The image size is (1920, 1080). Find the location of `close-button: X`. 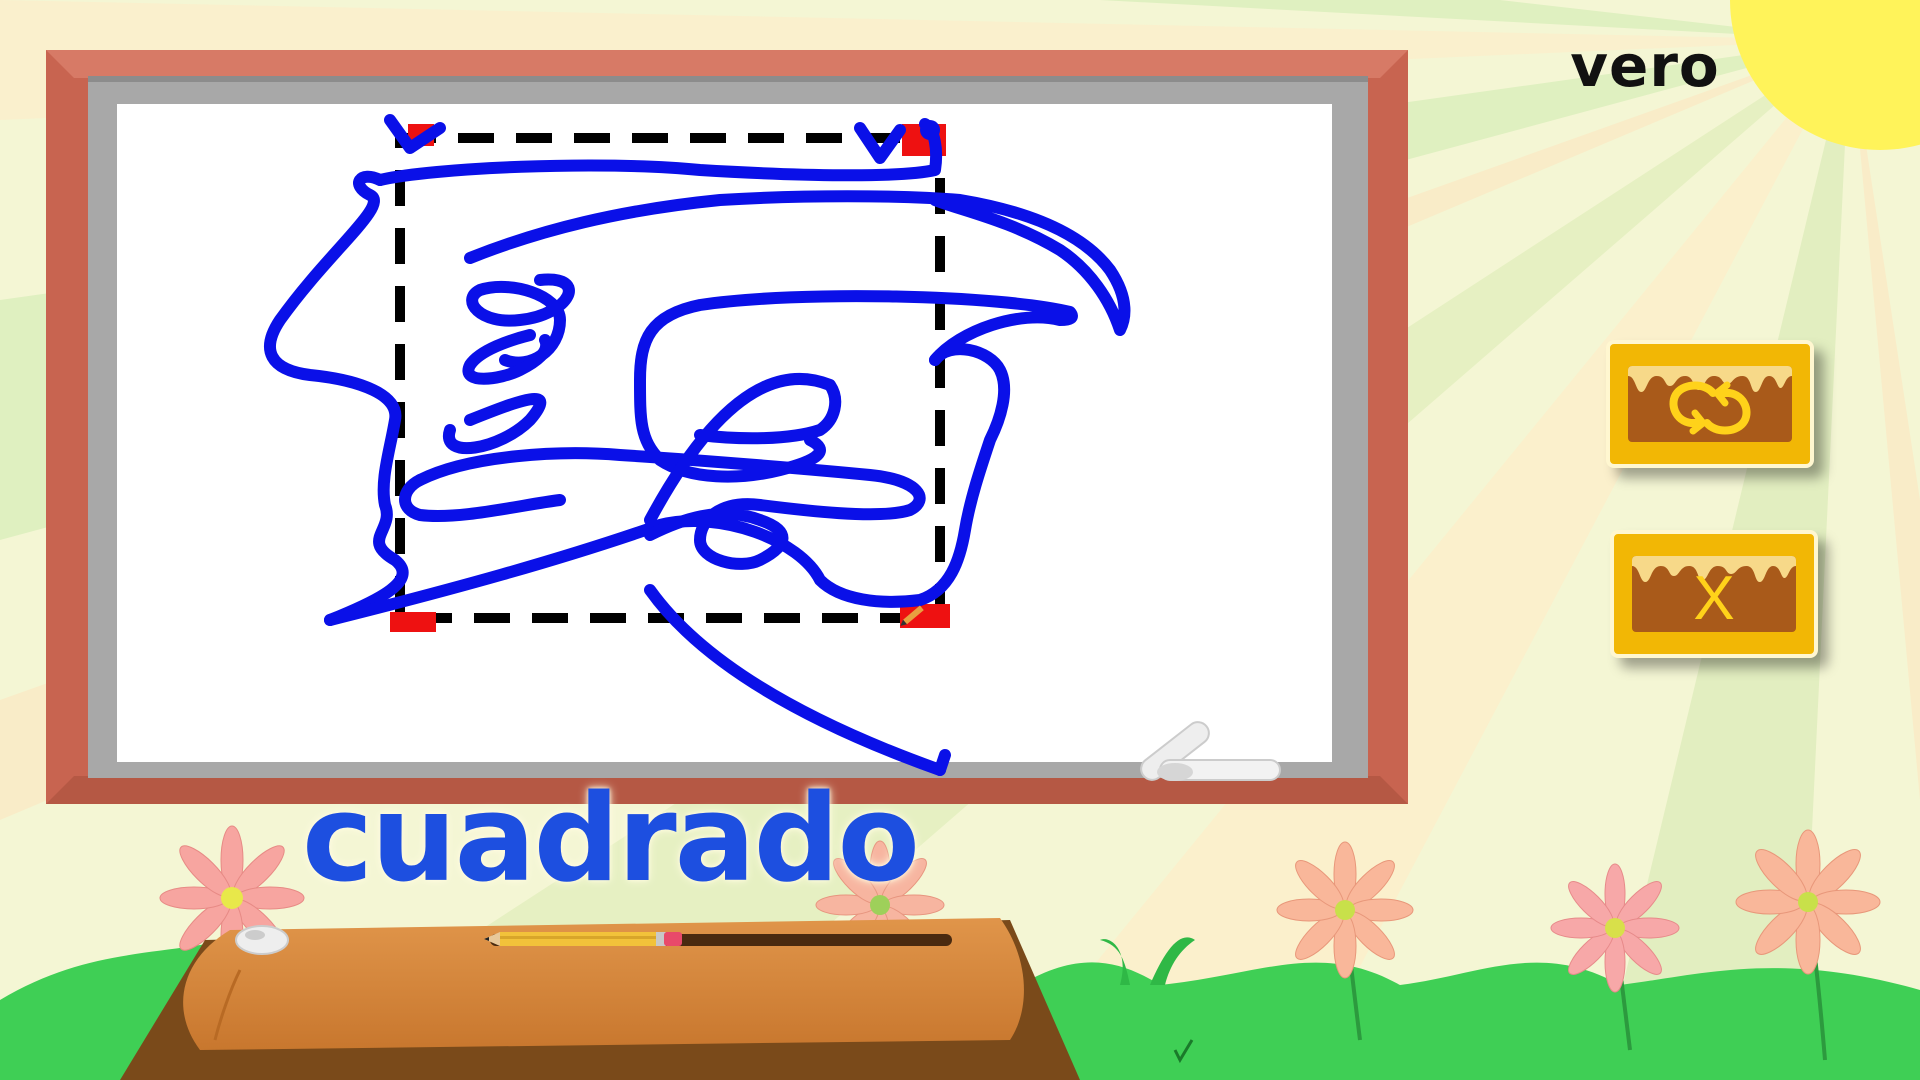

close-button: X is located at coordinates (1714, 594).